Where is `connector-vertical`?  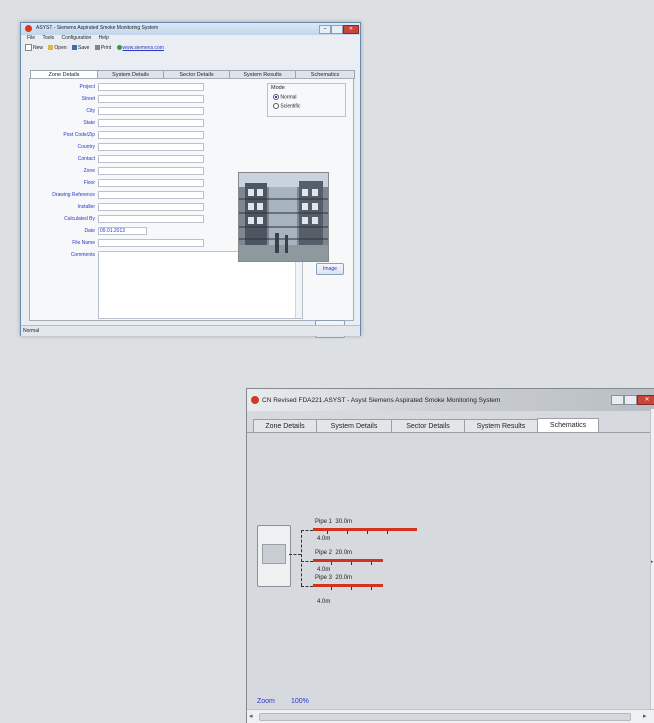
connector-vertical is located at coordinates (301, 558).